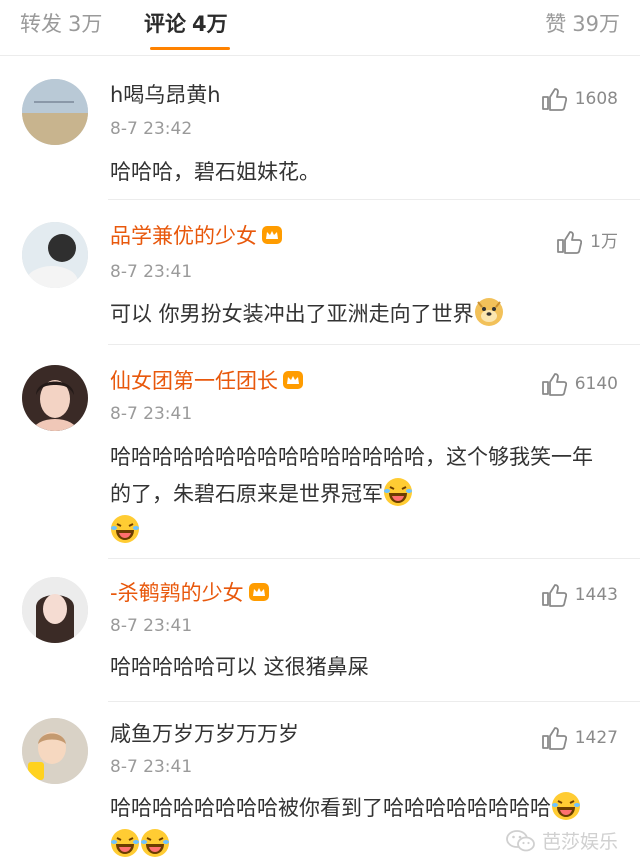 The height and width of the screenshot is (866, 640). I want to click on wechat-icon, so click(520, 840).